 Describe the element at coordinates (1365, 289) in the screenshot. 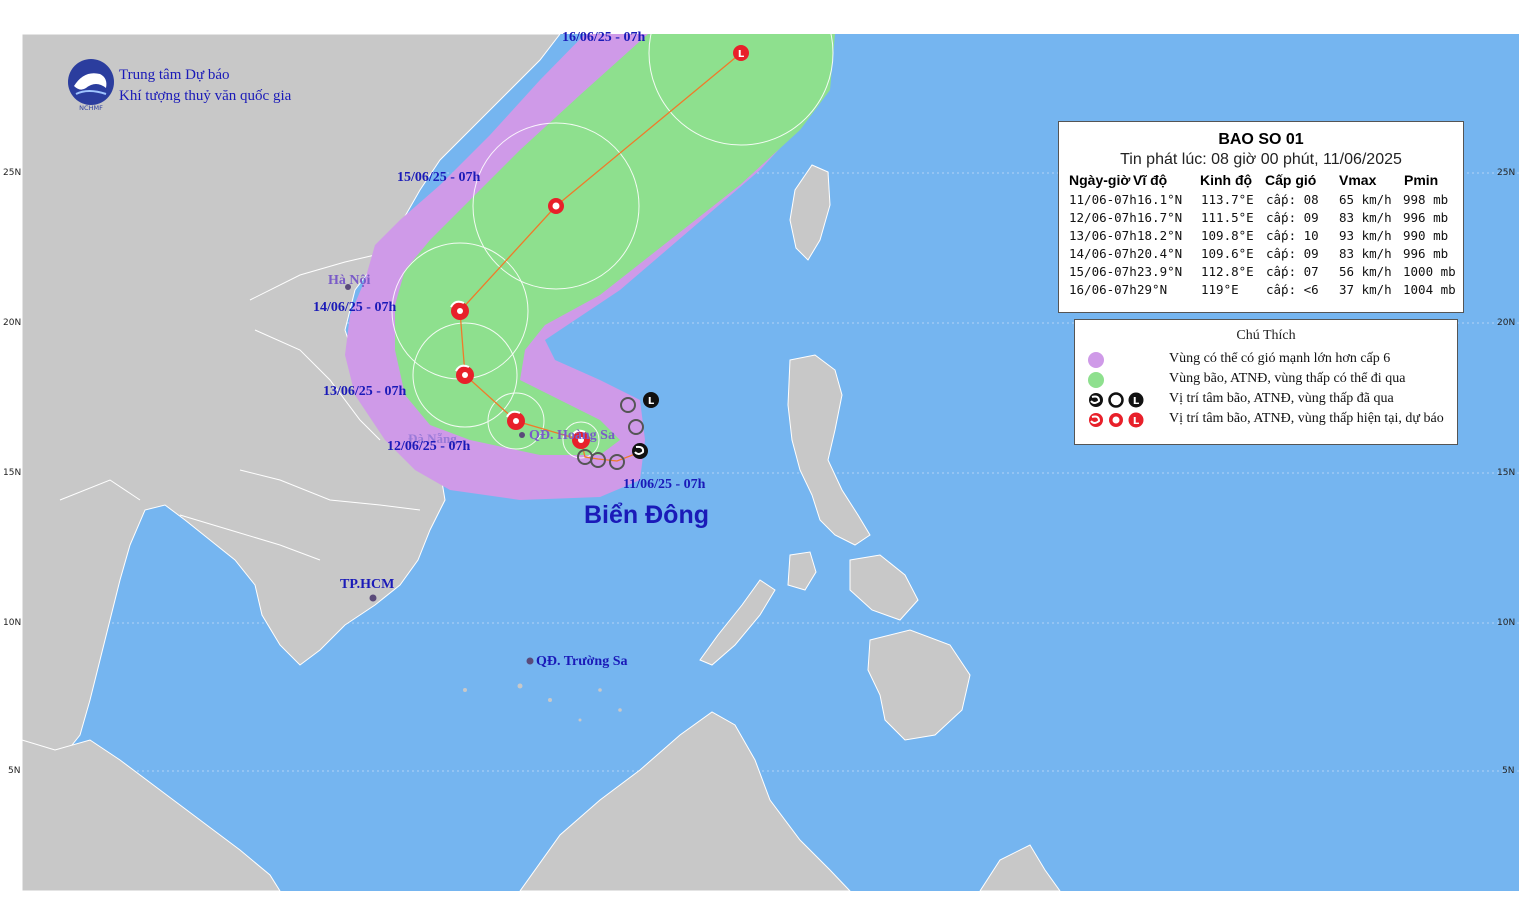

I see `cell-vmax: 37 km/h` at that location.